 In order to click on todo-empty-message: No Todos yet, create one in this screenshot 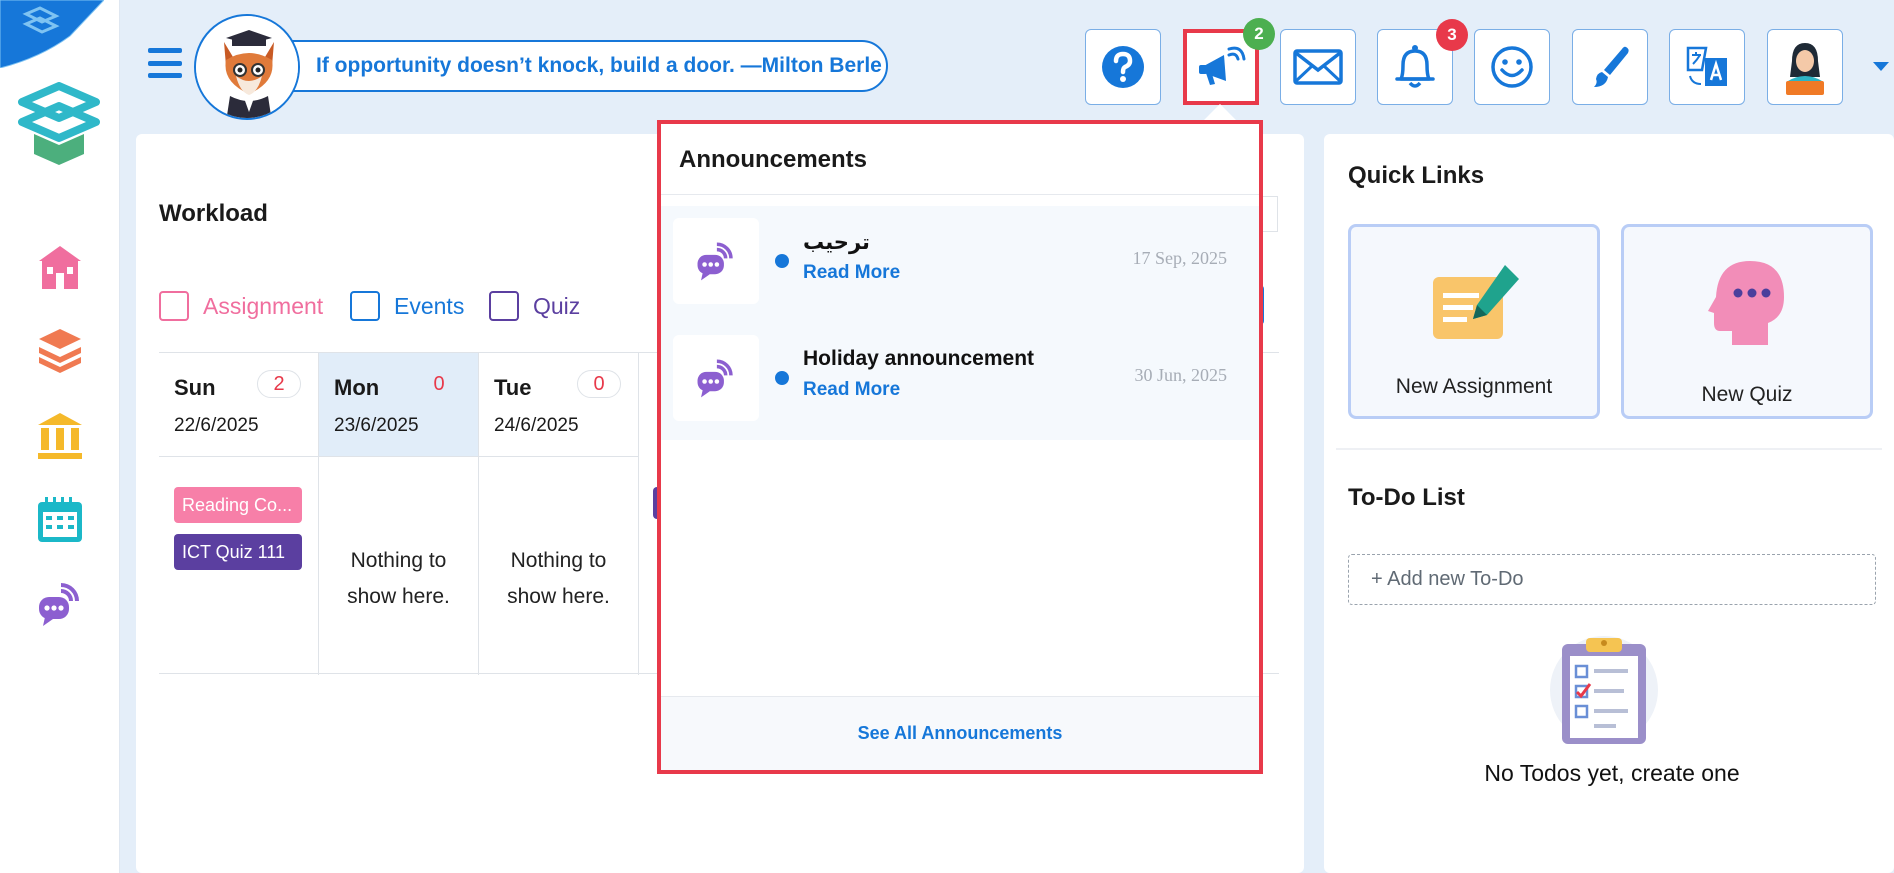, I will do `click(1612, 773)`.